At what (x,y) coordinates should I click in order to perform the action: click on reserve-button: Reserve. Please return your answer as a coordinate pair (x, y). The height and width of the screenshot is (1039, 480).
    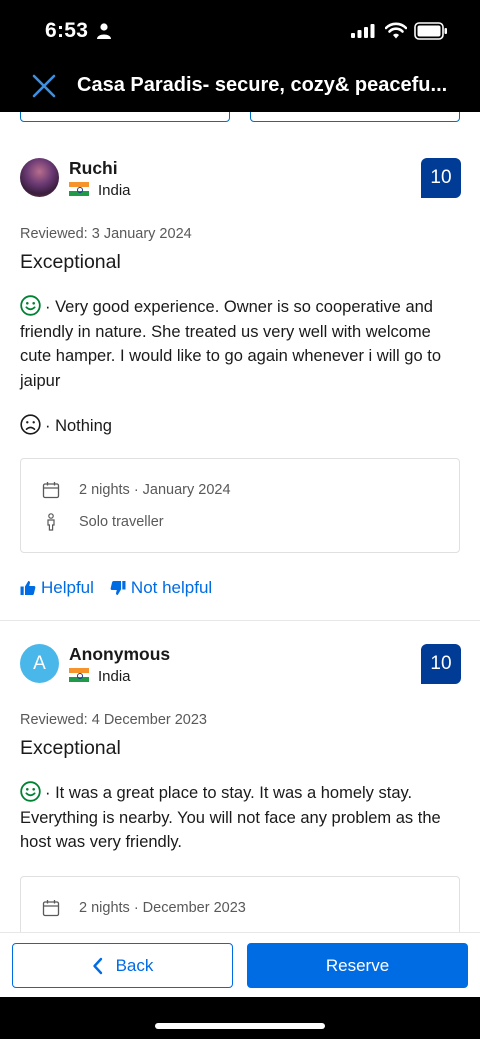
    Looking at the image, I should click on (357, 965).